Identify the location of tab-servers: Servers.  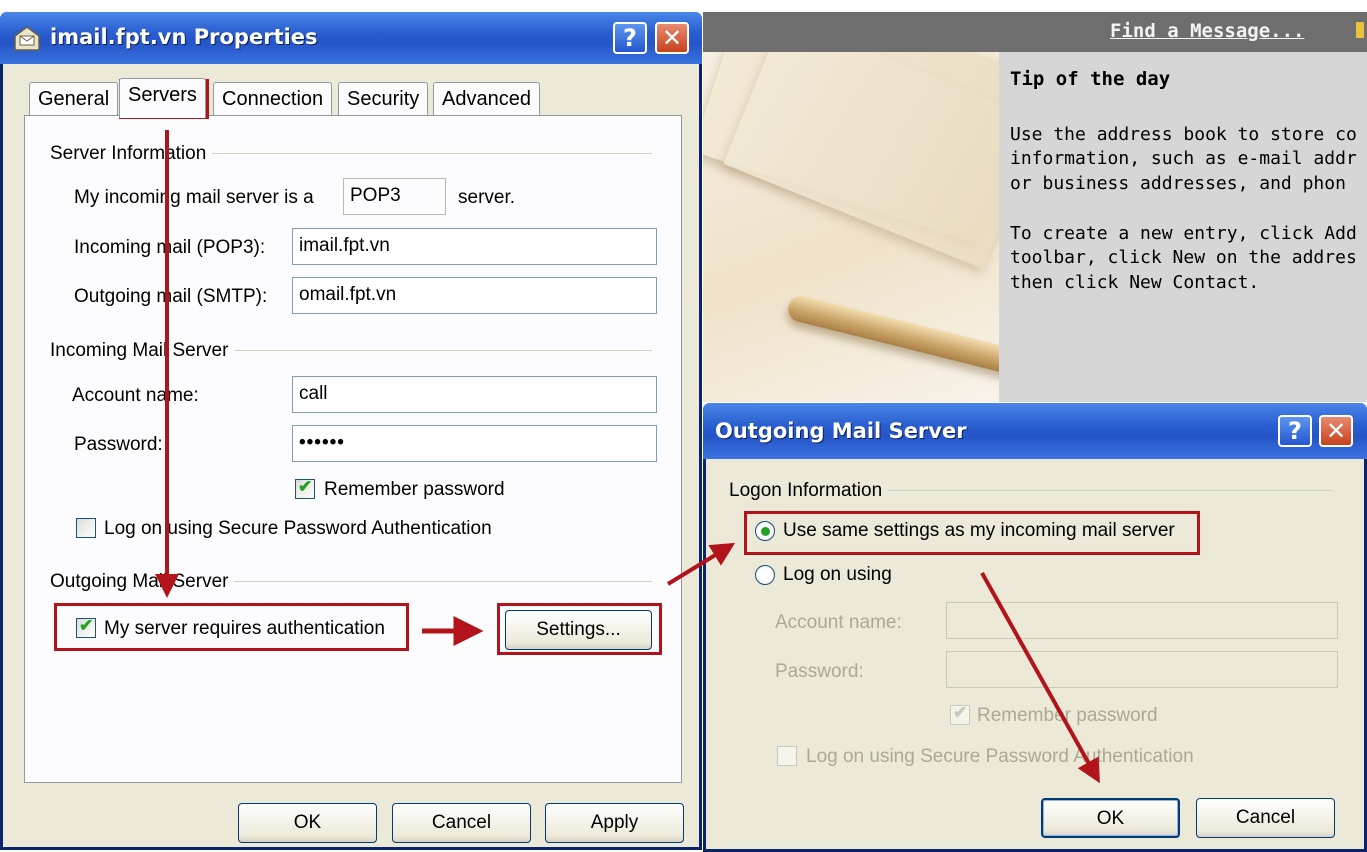
(162, 98).